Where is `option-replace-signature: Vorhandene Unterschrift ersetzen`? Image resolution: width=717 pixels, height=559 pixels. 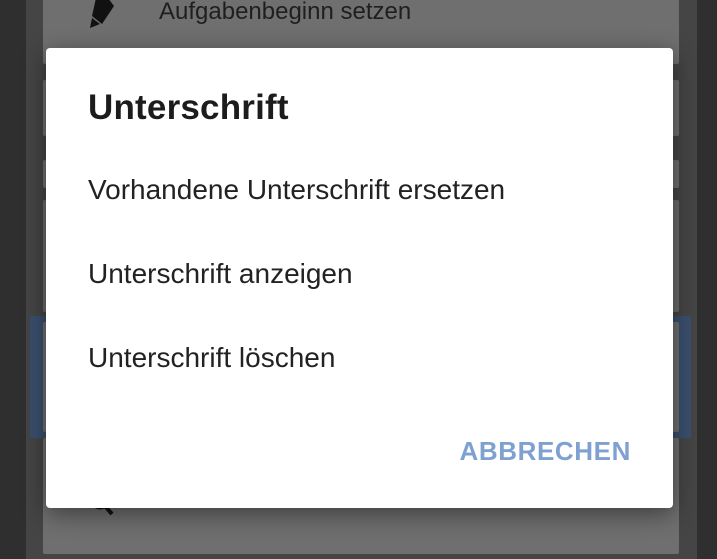 option-replace-signature: Vorhandene Unterschrift ersetzen is located at coordinates (359, 190).